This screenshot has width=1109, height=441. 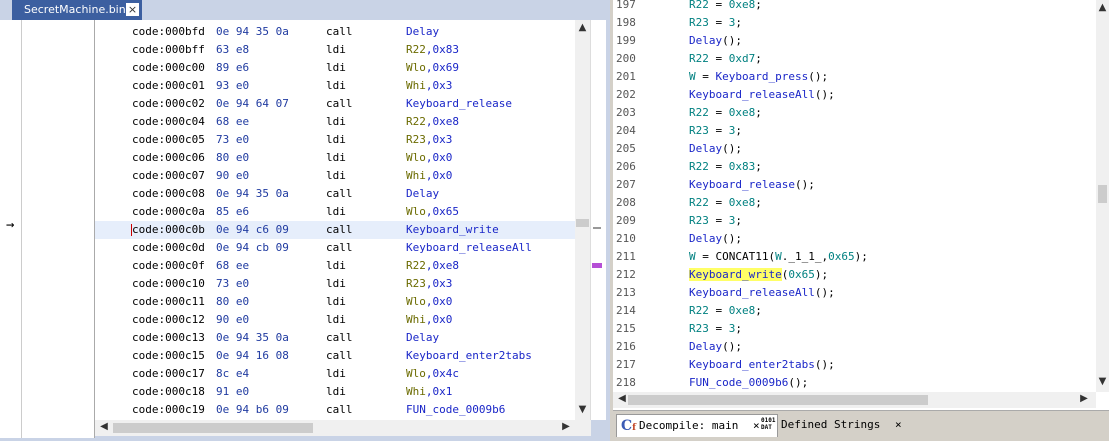 What do you see at coordinates (854, 95) in the screenshot?
I see `decompile-line: 202 Keyboard_releaseAll();` at bounding box center [854, 95].